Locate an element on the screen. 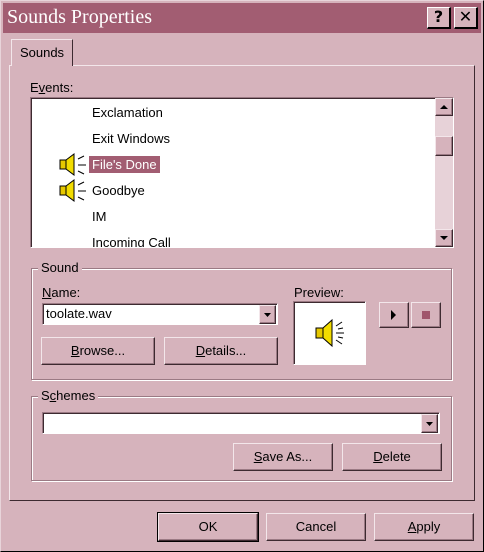 The width and height of the screenshot is (484, 552). stop-button is located at coordinates (426, 315).